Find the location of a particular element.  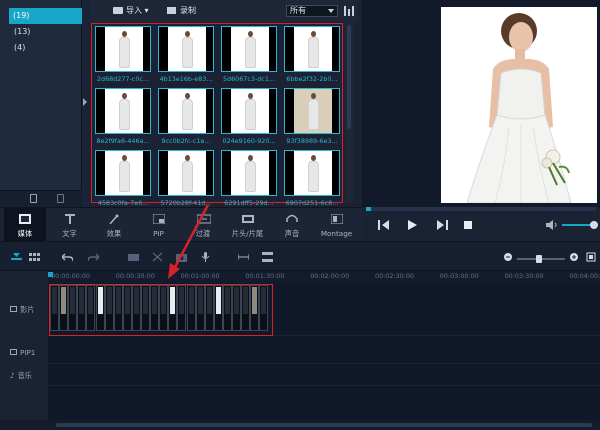

chevron-down-icon is located at coordinates (331, 11).